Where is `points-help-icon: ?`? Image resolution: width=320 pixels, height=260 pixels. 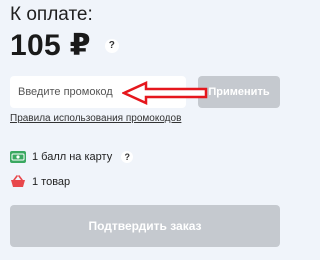 points-help-icon: ? is located at coordinates (127, 157).